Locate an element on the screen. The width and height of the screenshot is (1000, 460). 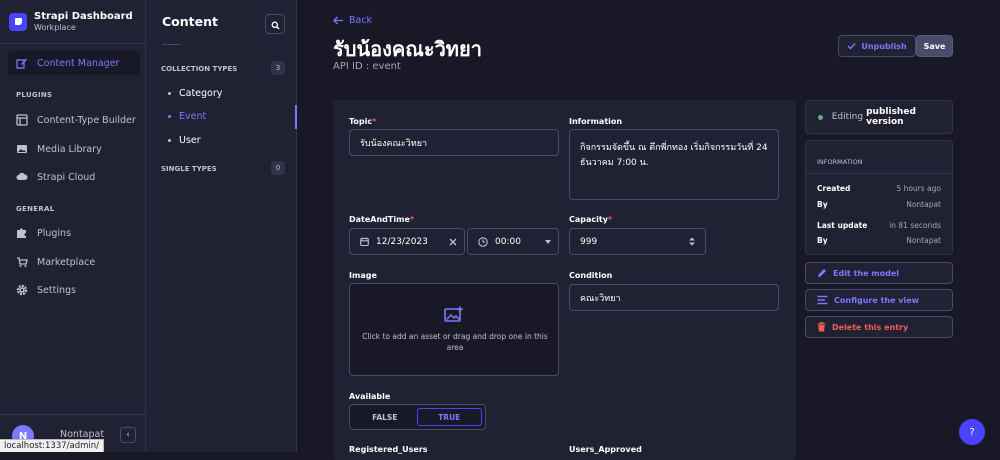
delete-entry-label: Delete this entry is located at coordinates (870, 327).